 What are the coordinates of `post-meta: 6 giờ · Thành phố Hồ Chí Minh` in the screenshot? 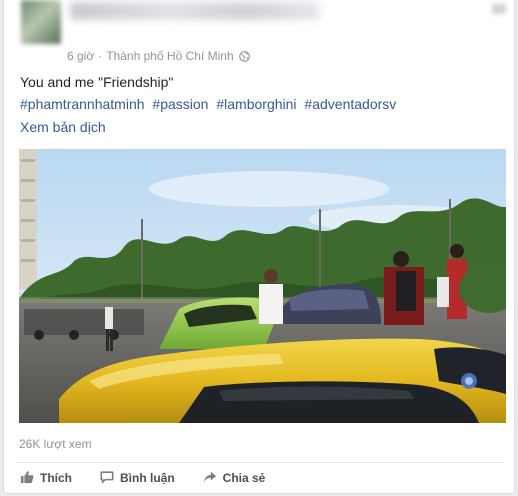 It's located at (158, 56).